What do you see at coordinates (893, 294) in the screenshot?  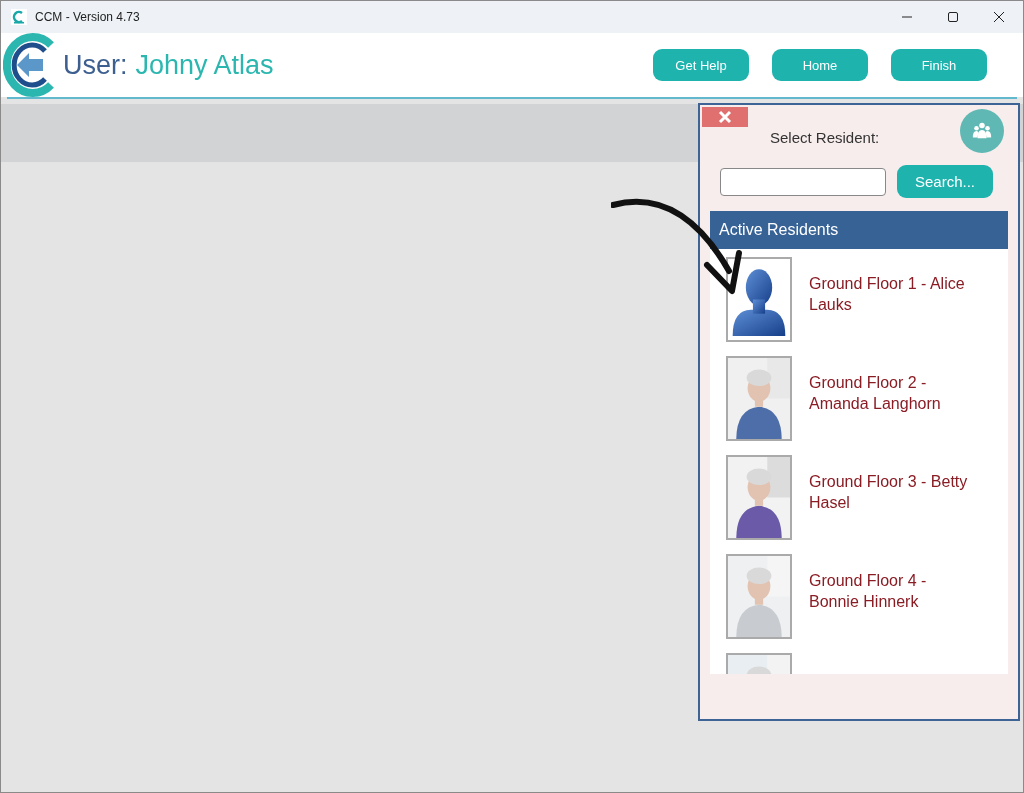 I see `resident-name: Ground Floor 1 - Alice Lauks` at bounding box center [893, 294].